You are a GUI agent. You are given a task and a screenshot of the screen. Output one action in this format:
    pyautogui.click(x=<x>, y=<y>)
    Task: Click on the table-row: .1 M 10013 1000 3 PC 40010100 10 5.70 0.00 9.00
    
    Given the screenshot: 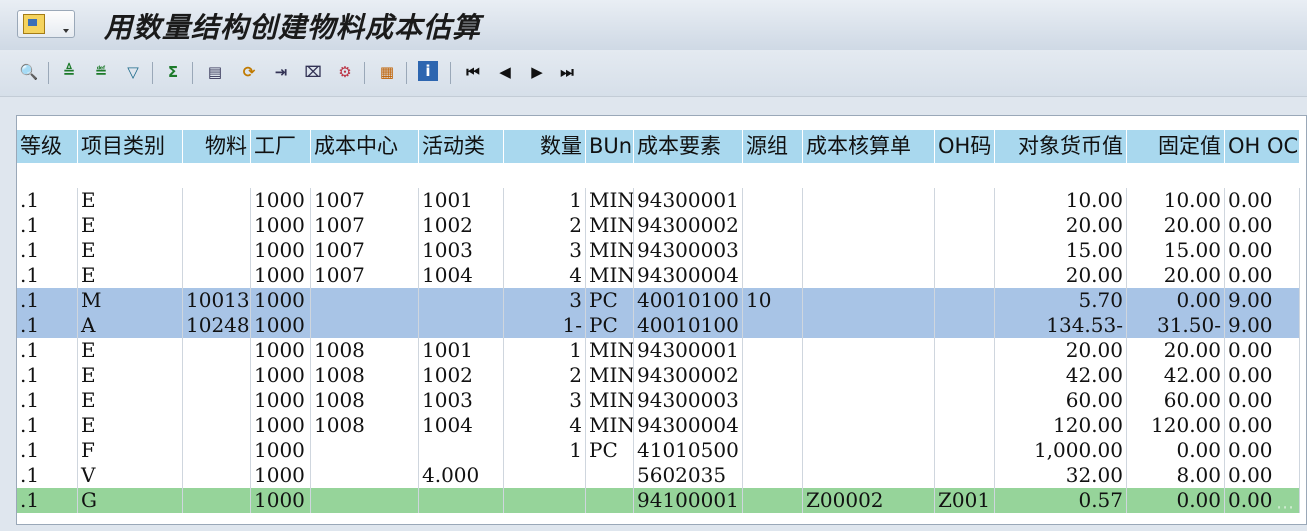 What is the action you would take?
    pyautogui.click(x=658, y=300)
    